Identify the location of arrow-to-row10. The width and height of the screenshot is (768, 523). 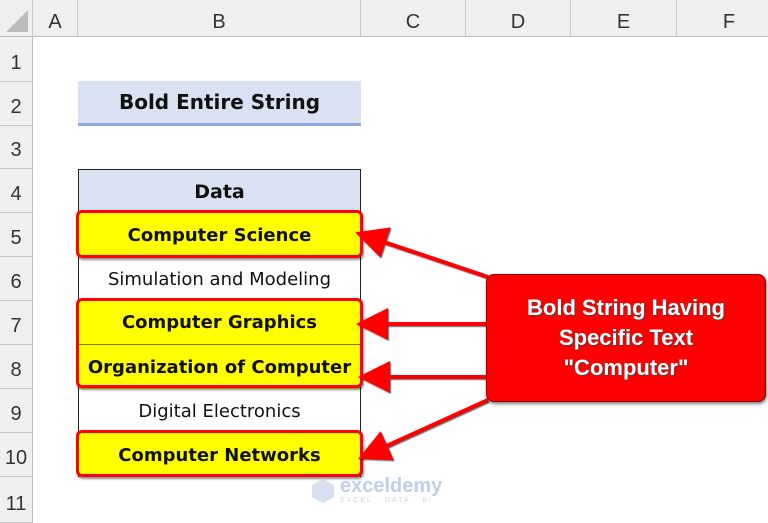
(423, 429).